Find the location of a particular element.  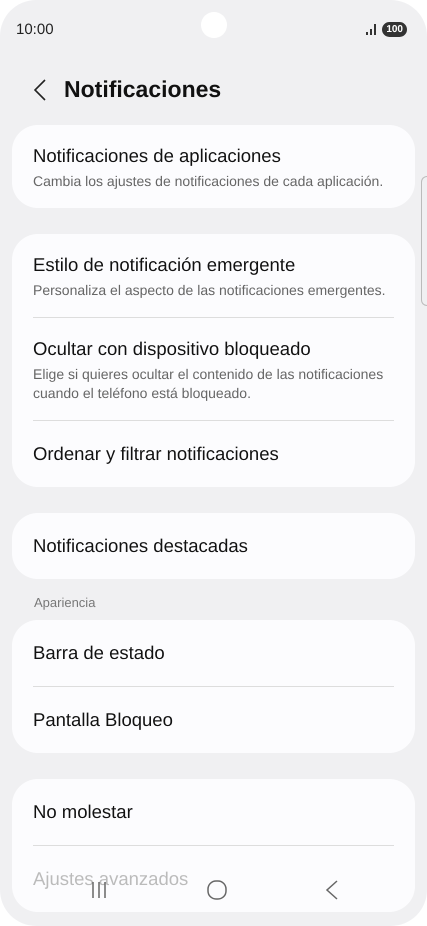

setting-title: Barra de estado is located at coordinates (213, 653).